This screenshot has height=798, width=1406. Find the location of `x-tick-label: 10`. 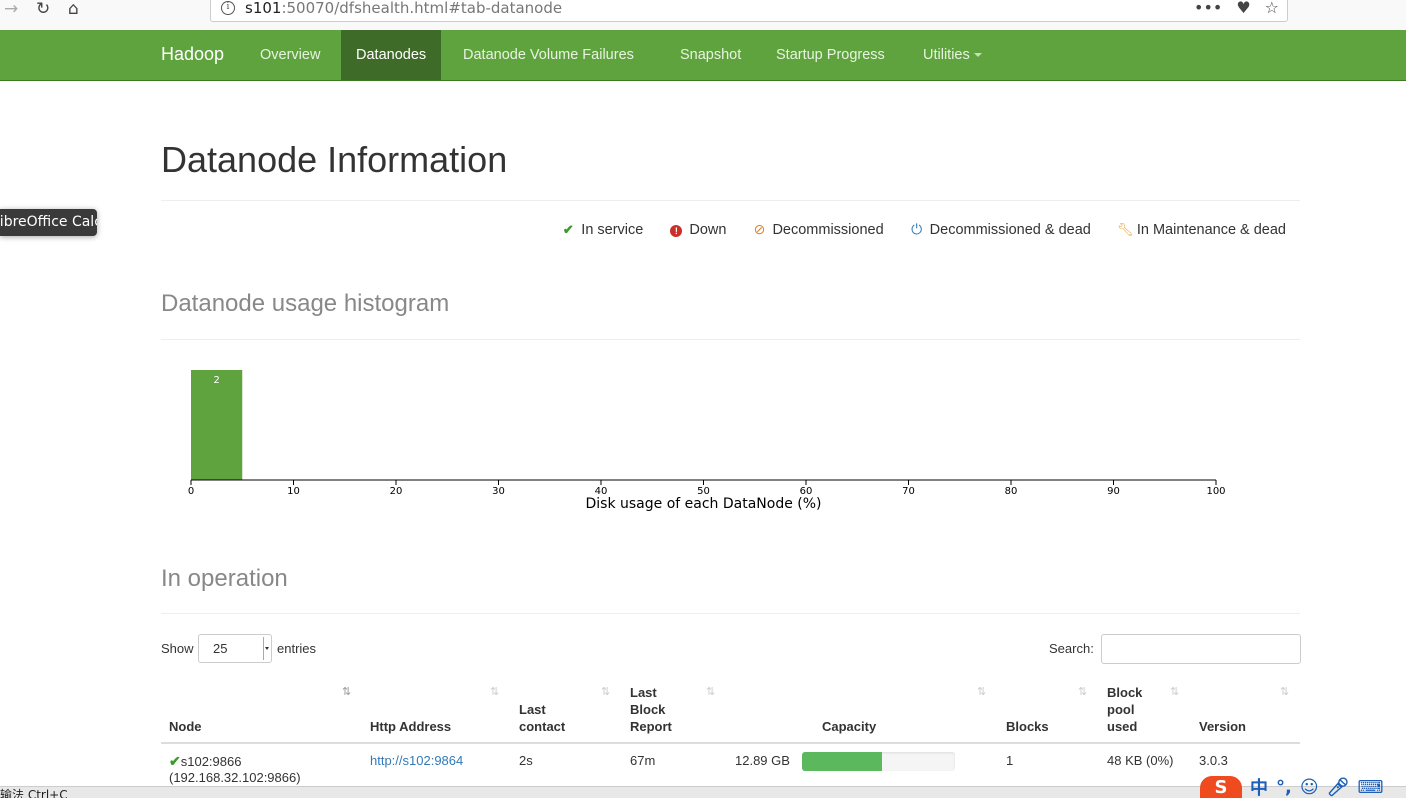

x-tick-label: 10 is located at coordinates (293, 491).